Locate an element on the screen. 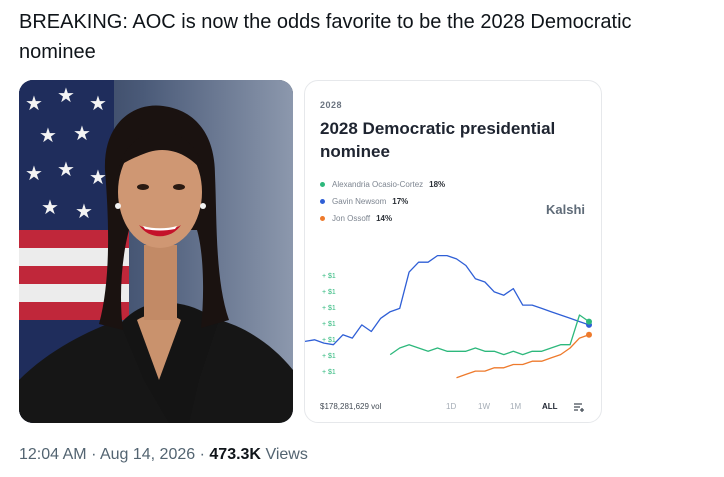  legend-name: Gavin Newsom is located at coordinates (359, 201).